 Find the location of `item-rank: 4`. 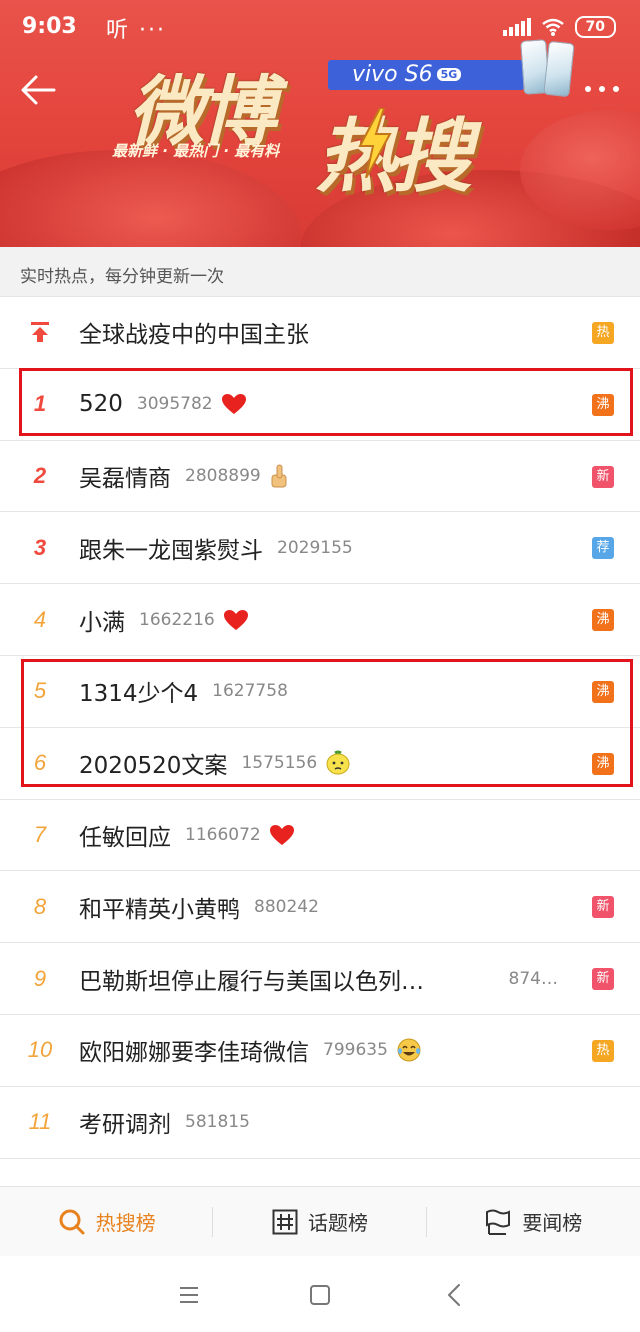

item-rank: 4 is located at coordinates (40, 619).